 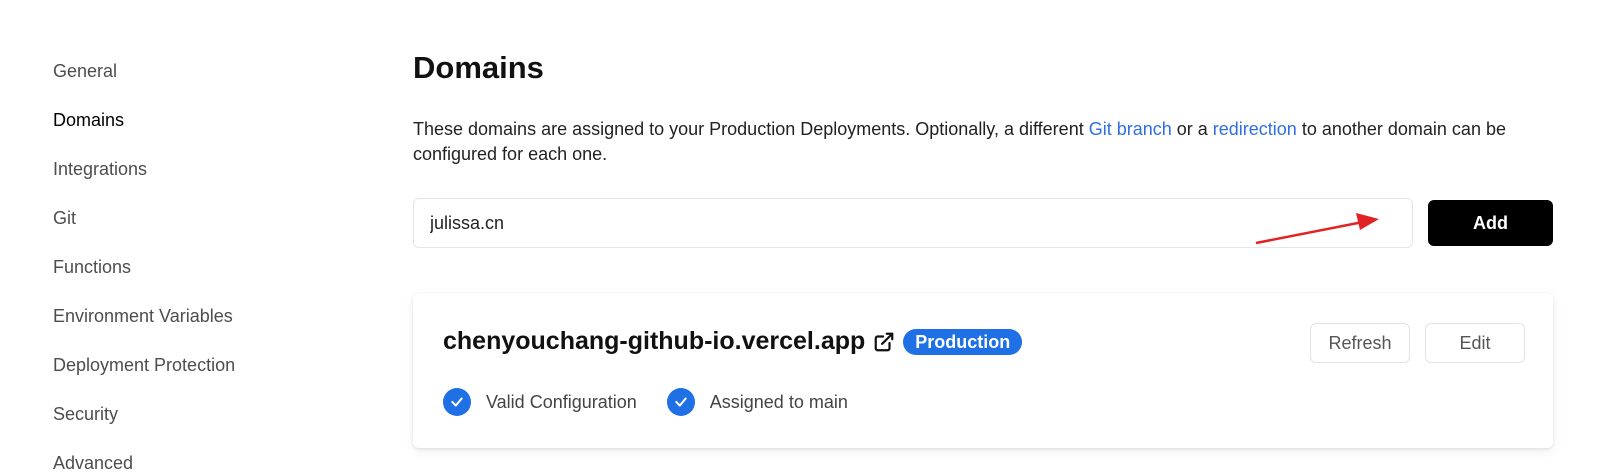 I want to click on page-title: Domains, so click(x=478, y=67).